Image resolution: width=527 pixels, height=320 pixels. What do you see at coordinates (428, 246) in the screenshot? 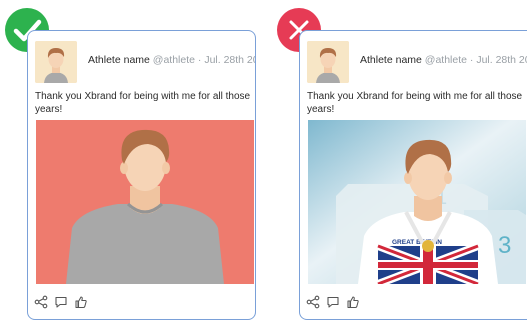
I see `medal-icon` at bounding box center [428, 246].